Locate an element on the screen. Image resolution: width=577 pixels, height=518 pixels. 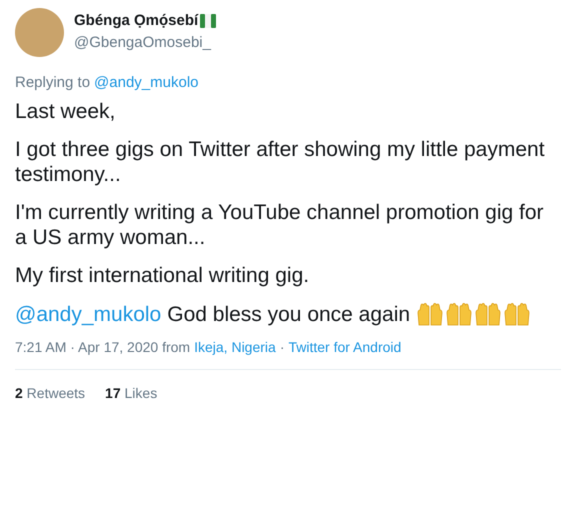
timestamp: 7:21 AM · Apr 17, 2020 from is located at coordinates (102, 347).